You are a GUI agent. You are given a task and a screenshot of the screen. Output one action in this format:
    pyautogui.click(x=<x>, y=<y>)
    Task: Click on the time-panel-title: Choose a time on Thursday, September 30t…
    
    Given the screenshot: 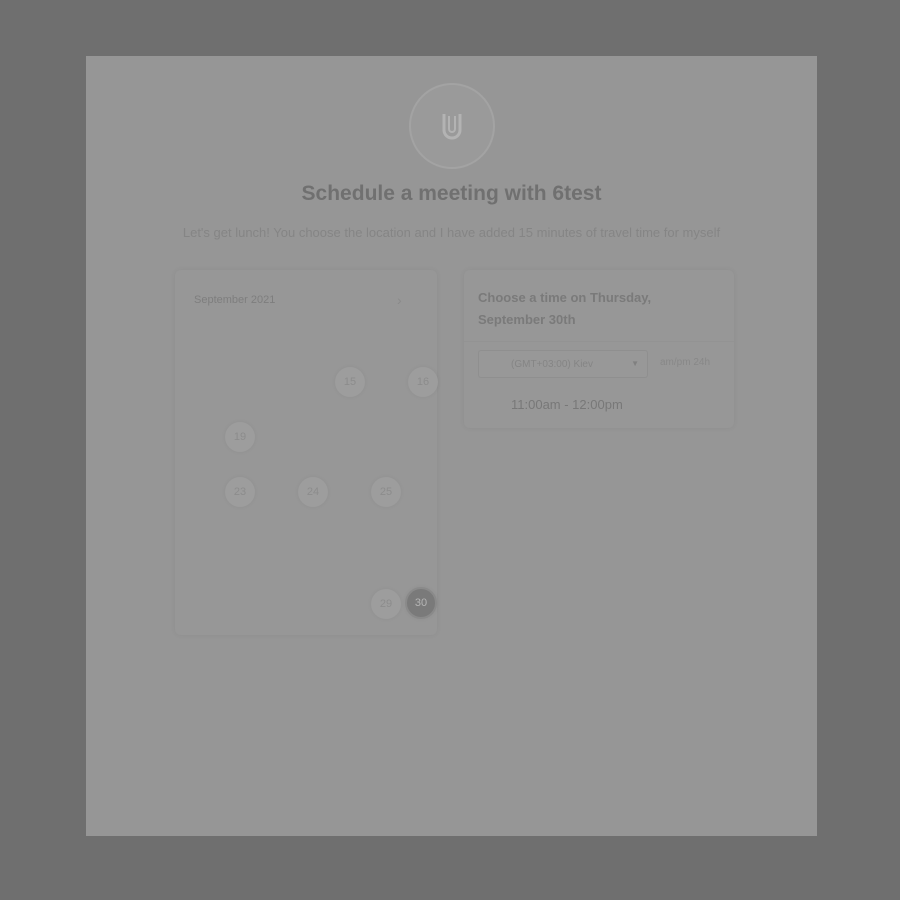 What is the action you would take?
    pyautogui.click(x=565, y=308)
    